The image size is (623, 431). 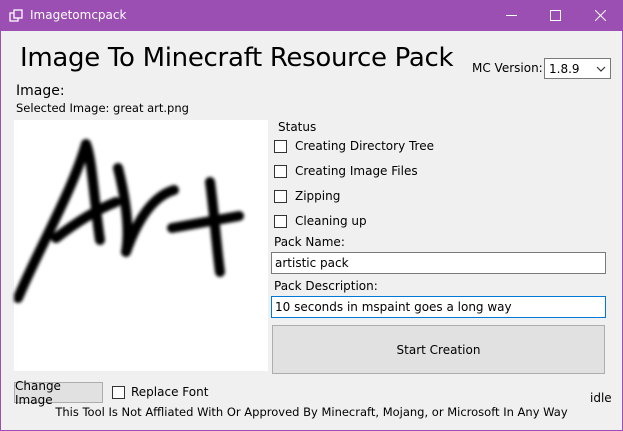 What do you see at coordinates (326, 286) in the screenshot?
I see `pack-description-label: Pack Description:` at bounding box center [326, 286].